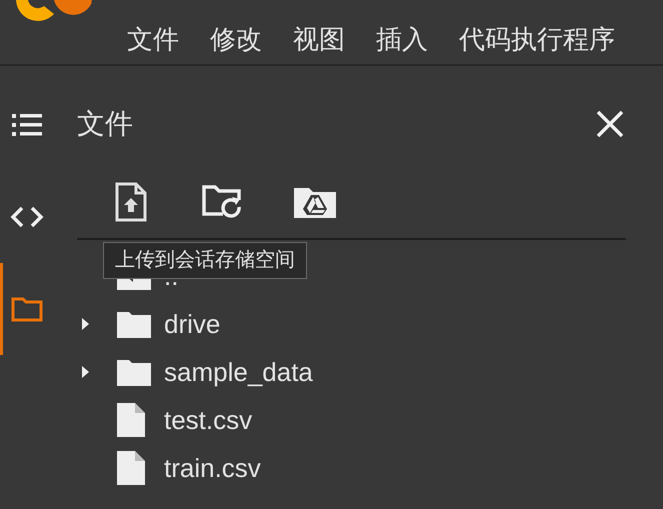 This screenshot has height=509, width=663. What do you see at coordinates (54, 11) in the screenshot?
I see `logo-icon` at bounding box center [54, 11].